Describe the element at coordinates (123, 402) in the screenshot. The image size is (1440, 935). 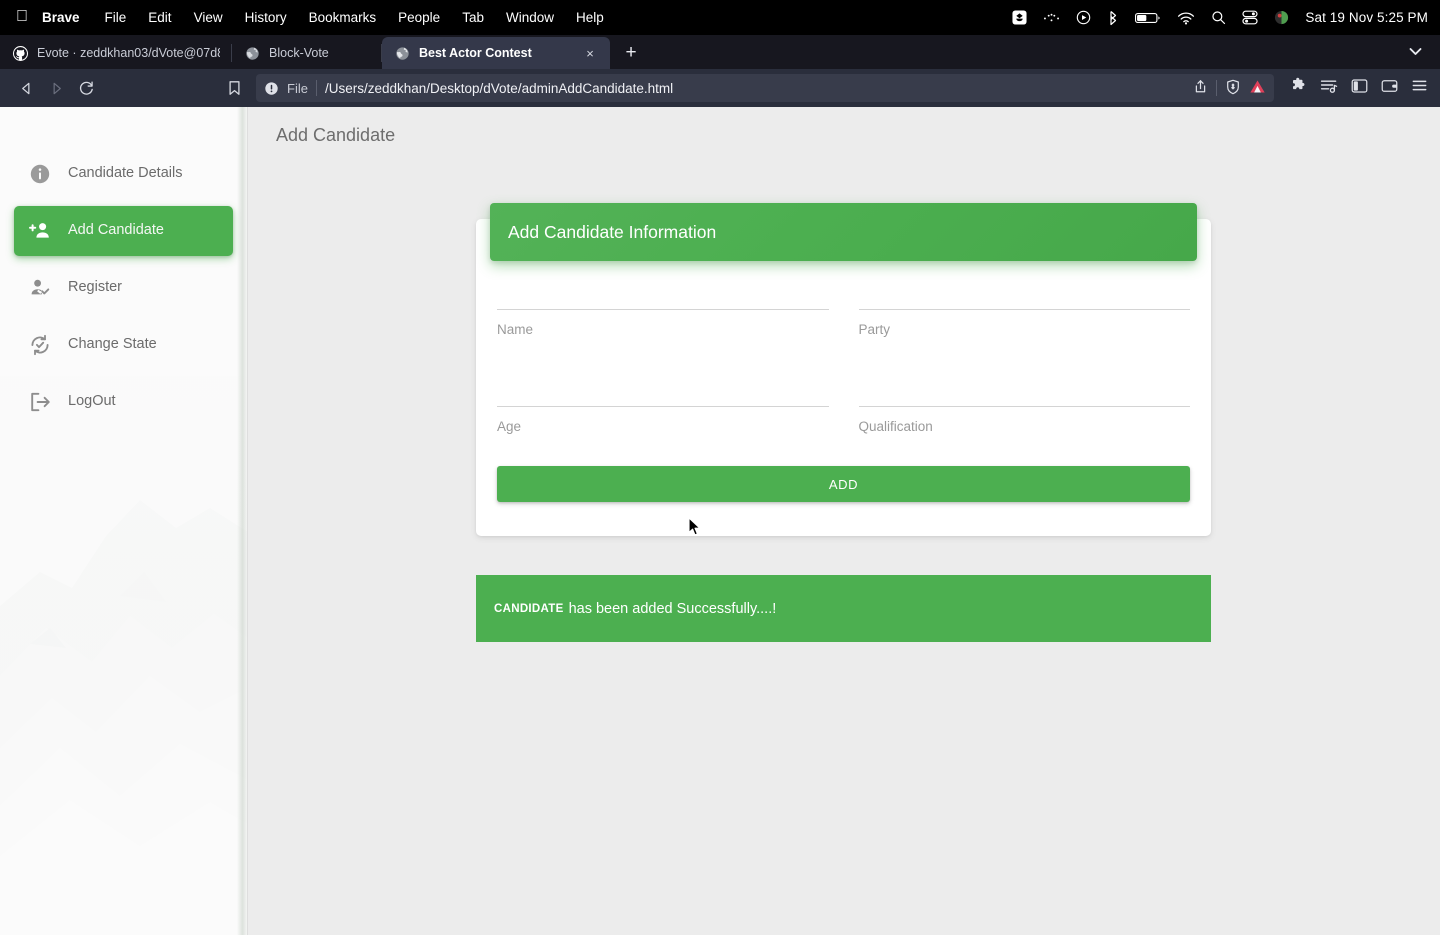
I see `sidebar-item-logout: LogOut` at that location.